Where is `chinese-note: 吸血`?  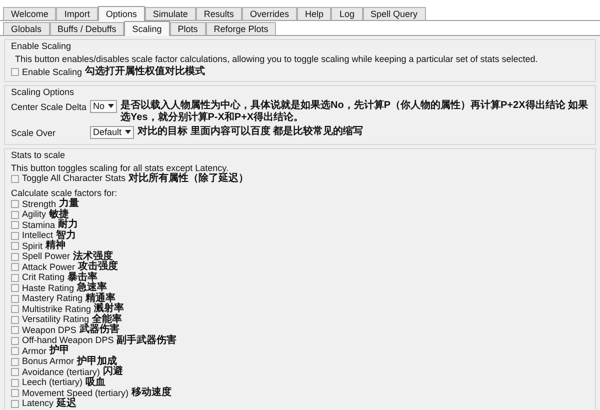 chinese-note: 吸血 is located at coordinates (96, 383).